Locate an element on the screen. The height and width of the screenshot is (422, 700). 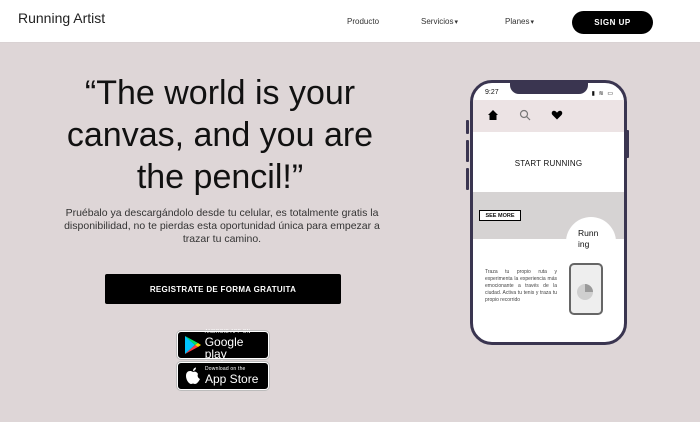
google-play-badge: ANDROID APP ON Google play is located at coordinates (223, 345).